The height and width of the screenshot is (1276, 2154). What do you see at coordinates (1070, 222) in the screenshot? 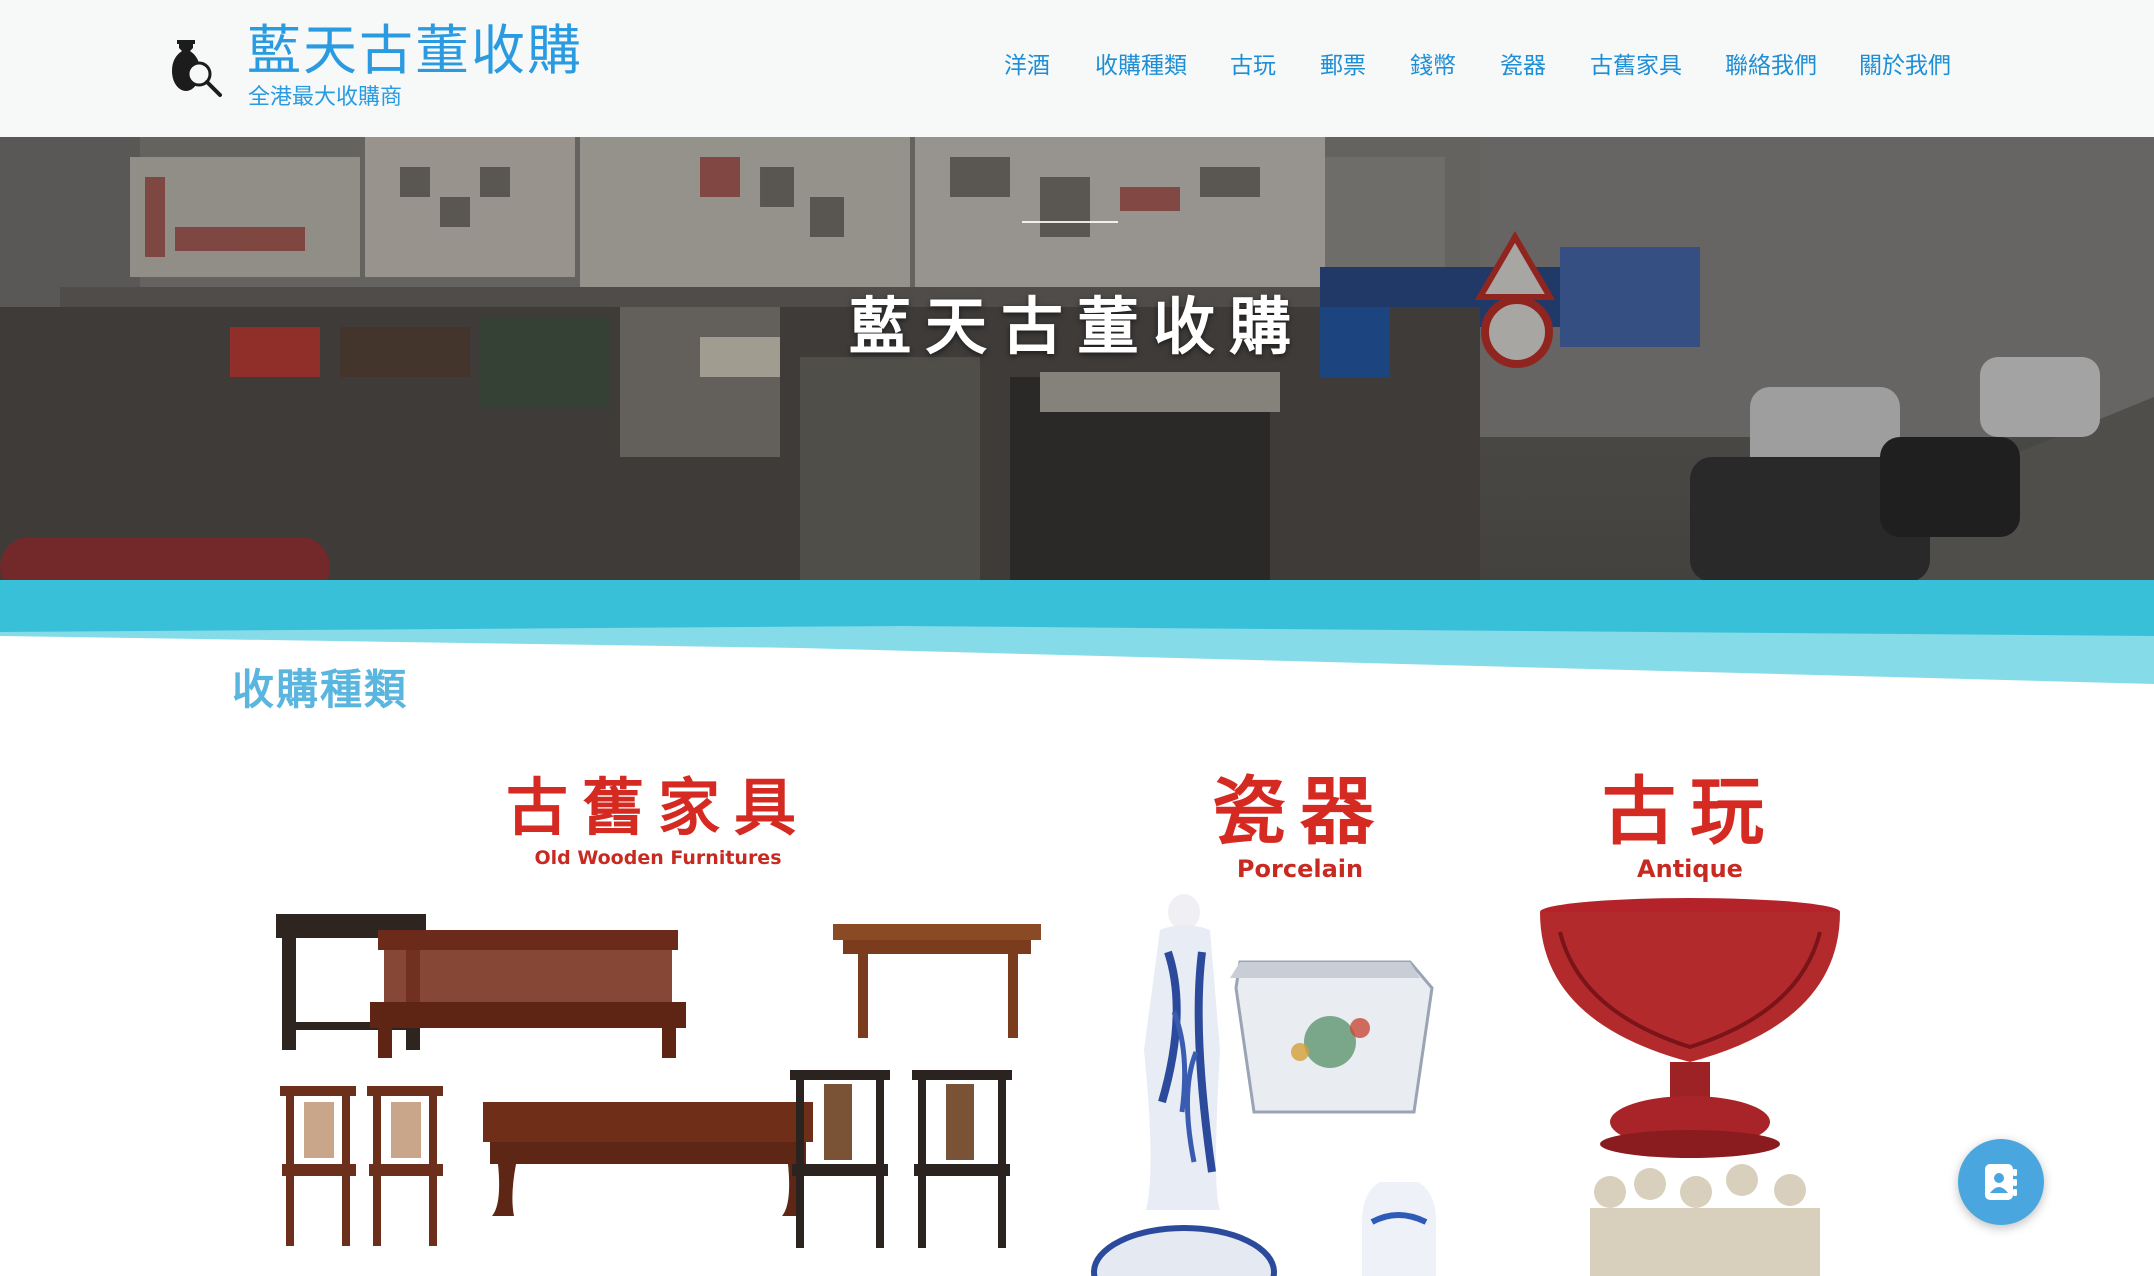
I see `hero-divider` at bounding box center [1070, 222].